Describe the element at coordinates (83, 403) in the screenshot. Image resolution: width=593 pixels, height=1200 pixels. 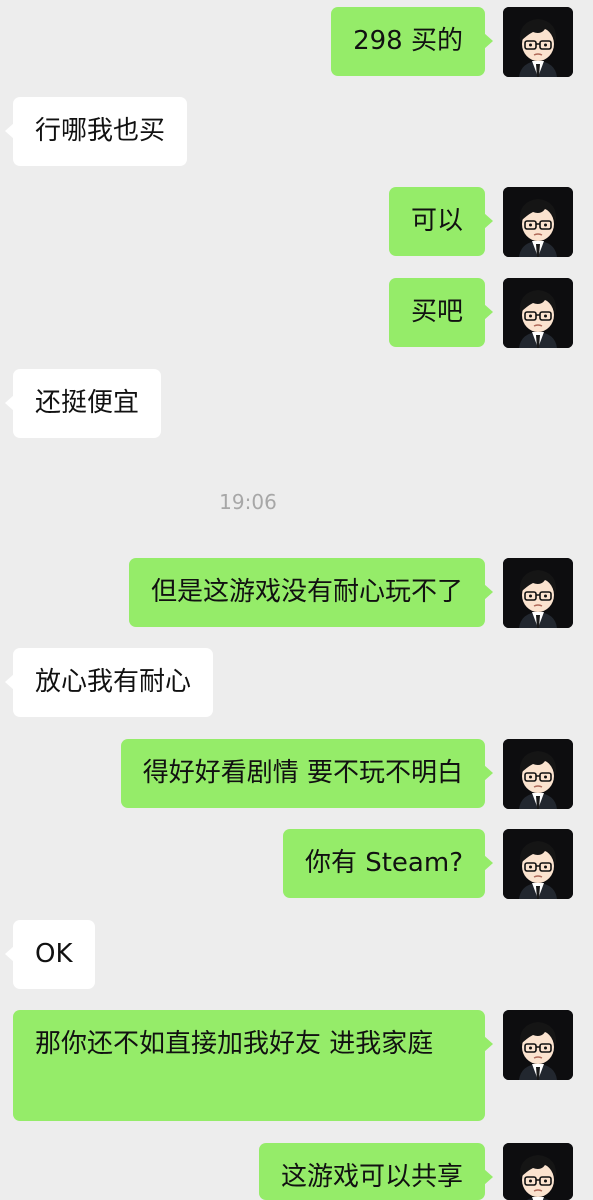
I see `incoming-message-bubble: 还挺便宜` at that location.